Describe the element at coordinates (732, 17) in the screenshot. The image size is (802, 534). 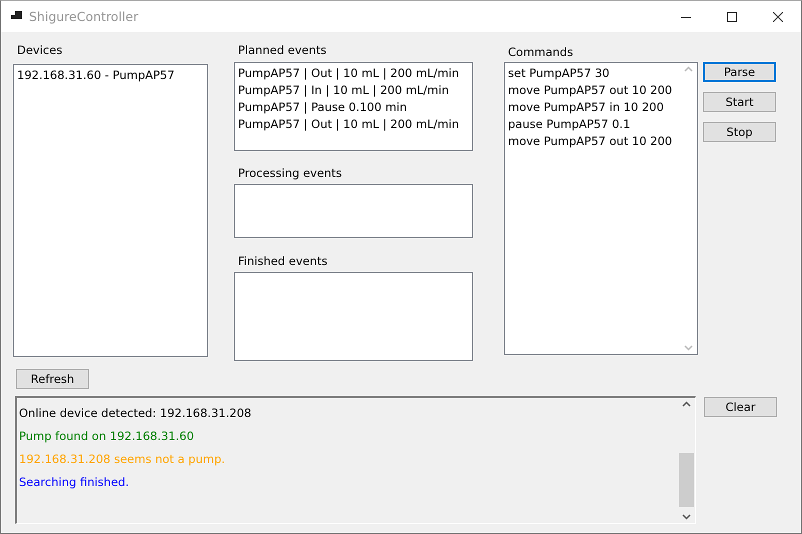
I see `maximize-icon` at that location.